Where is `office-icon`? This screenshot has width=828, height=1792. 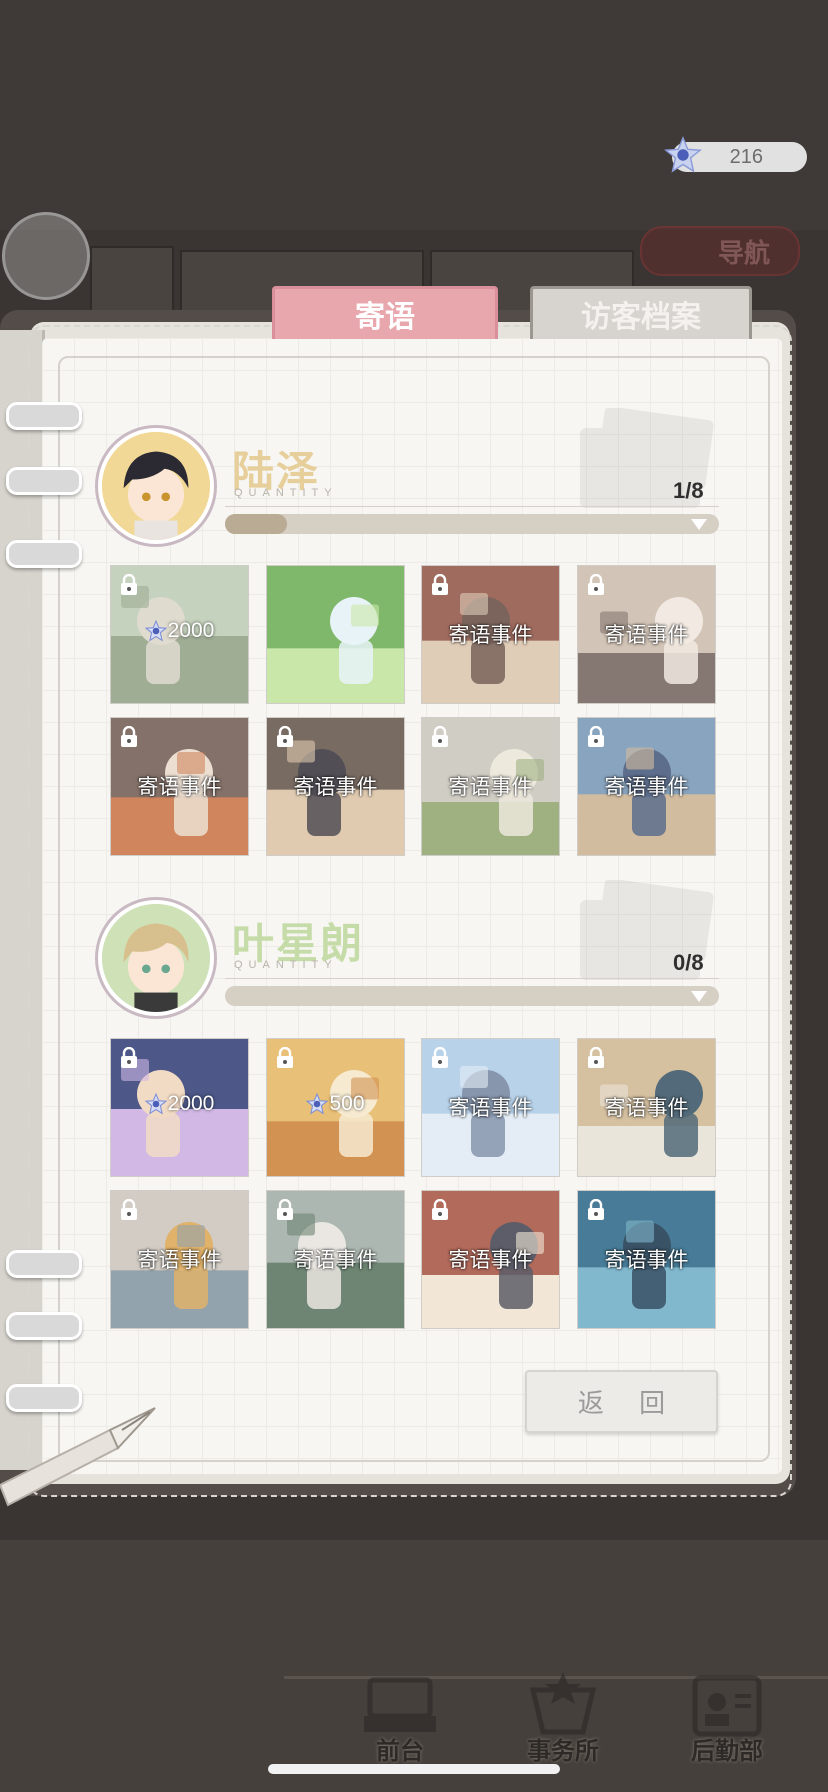
office-icon is located at coordinates (563, 1703).